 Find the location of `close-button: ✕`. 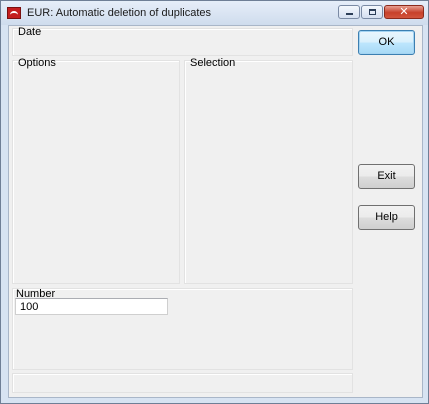

close-button: ✕ is located at coordinates (404, 12).